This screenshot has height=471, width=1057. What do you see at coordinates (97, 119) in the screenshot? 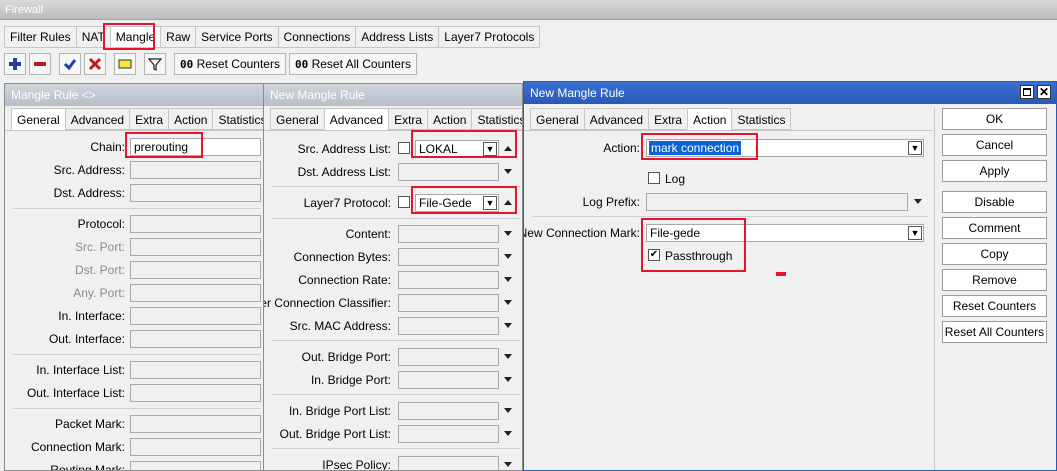
I see `rule1-tab-advanced: Advanced` at bounding box center [97, 119].